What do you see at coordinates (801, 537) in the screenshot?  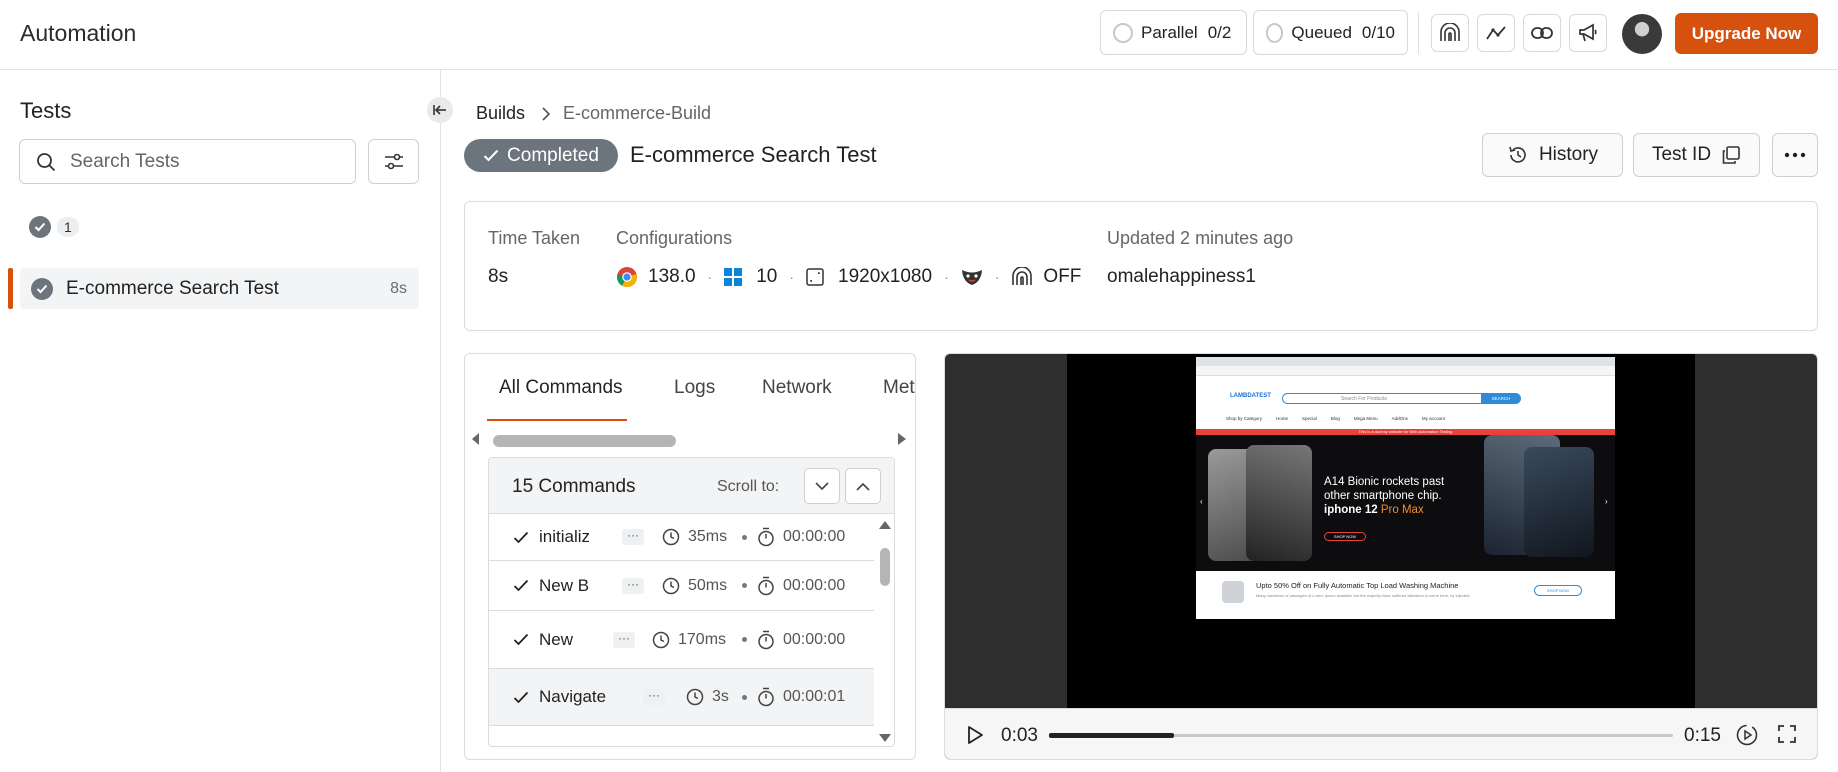 I see `command-timestamp: 00:00:00` at bounding box center [801, 537].